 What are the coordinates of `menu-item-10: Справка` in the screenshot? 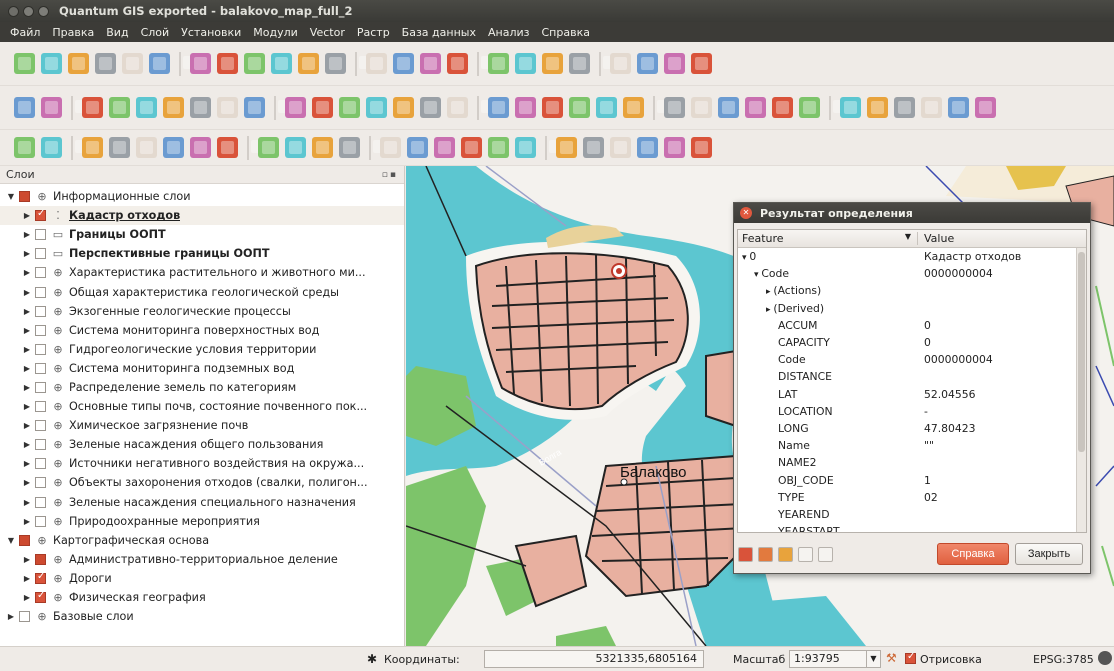 It's located at (565, 32).